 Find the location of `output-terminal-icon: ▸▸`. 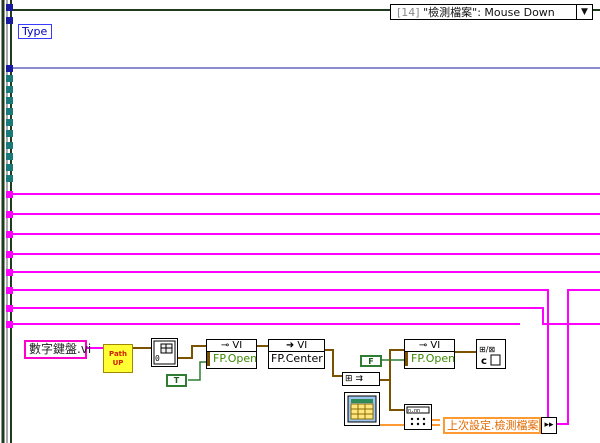

output-terminal-icon: ▸▸ is located at coordinates (549, 425).